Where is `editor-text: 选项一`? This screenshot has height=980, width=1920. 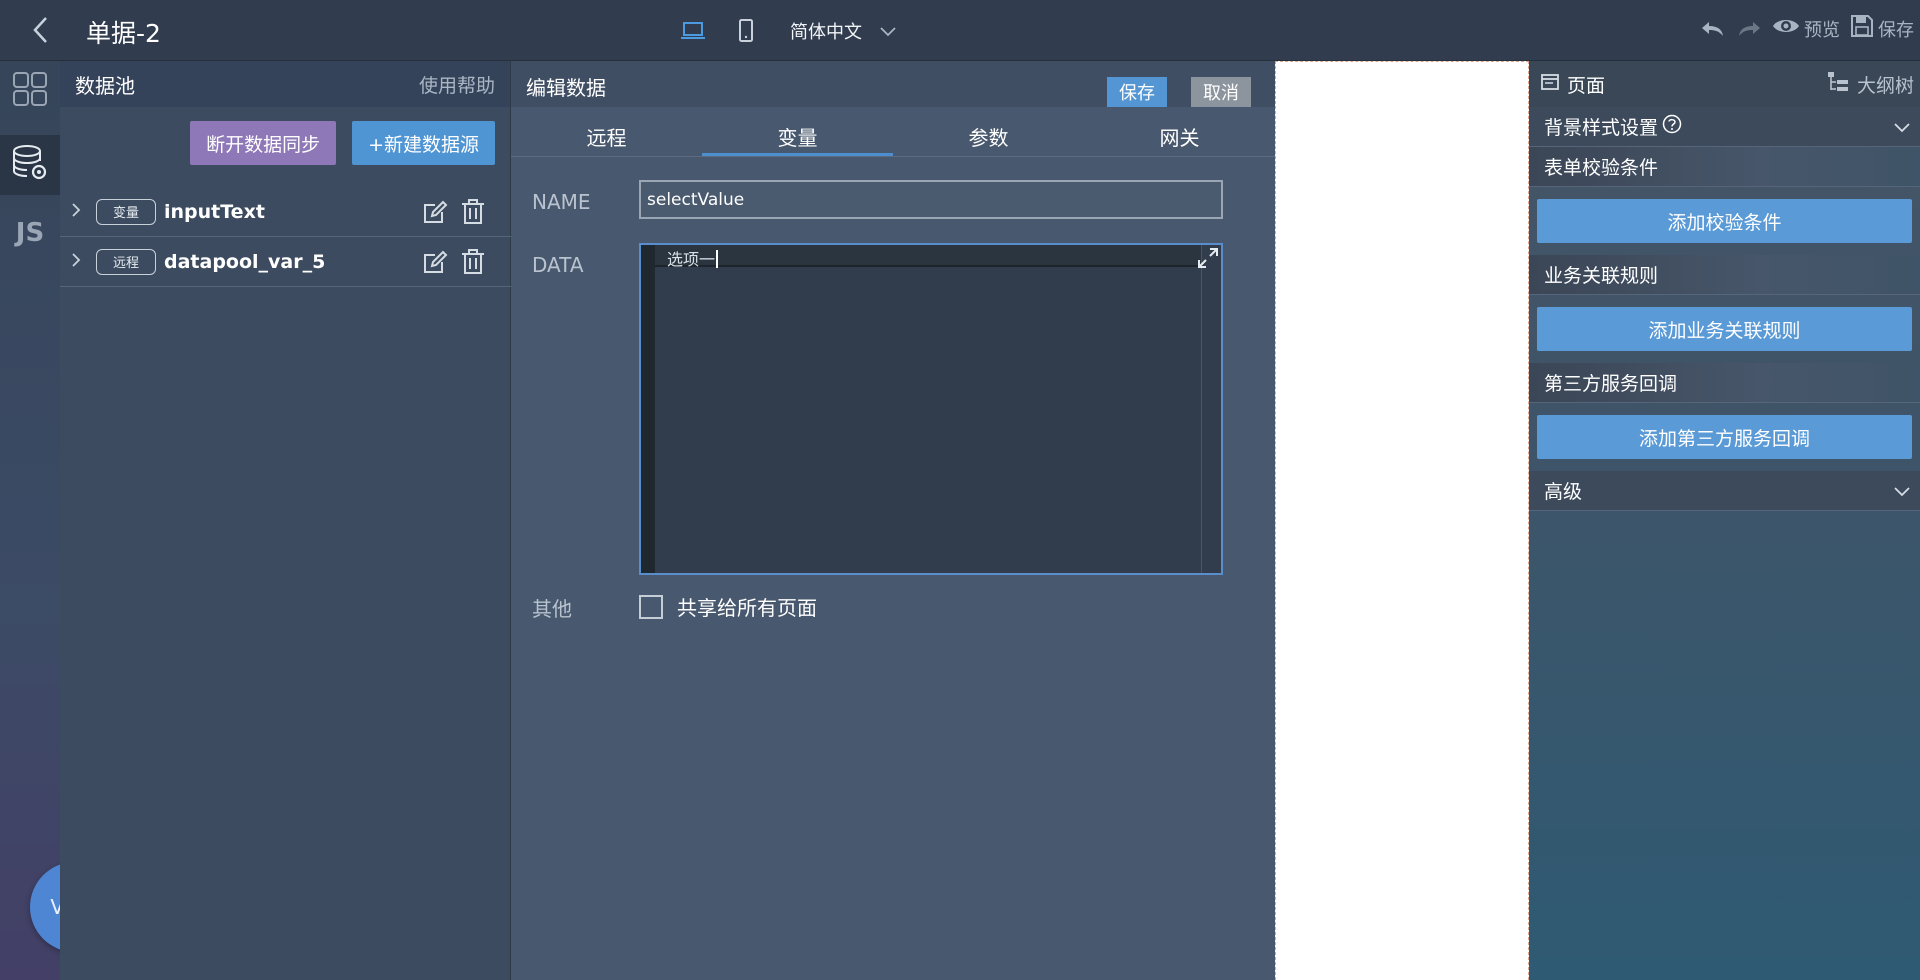
editor-text: 选项一 is located at coordinates (693, 258).